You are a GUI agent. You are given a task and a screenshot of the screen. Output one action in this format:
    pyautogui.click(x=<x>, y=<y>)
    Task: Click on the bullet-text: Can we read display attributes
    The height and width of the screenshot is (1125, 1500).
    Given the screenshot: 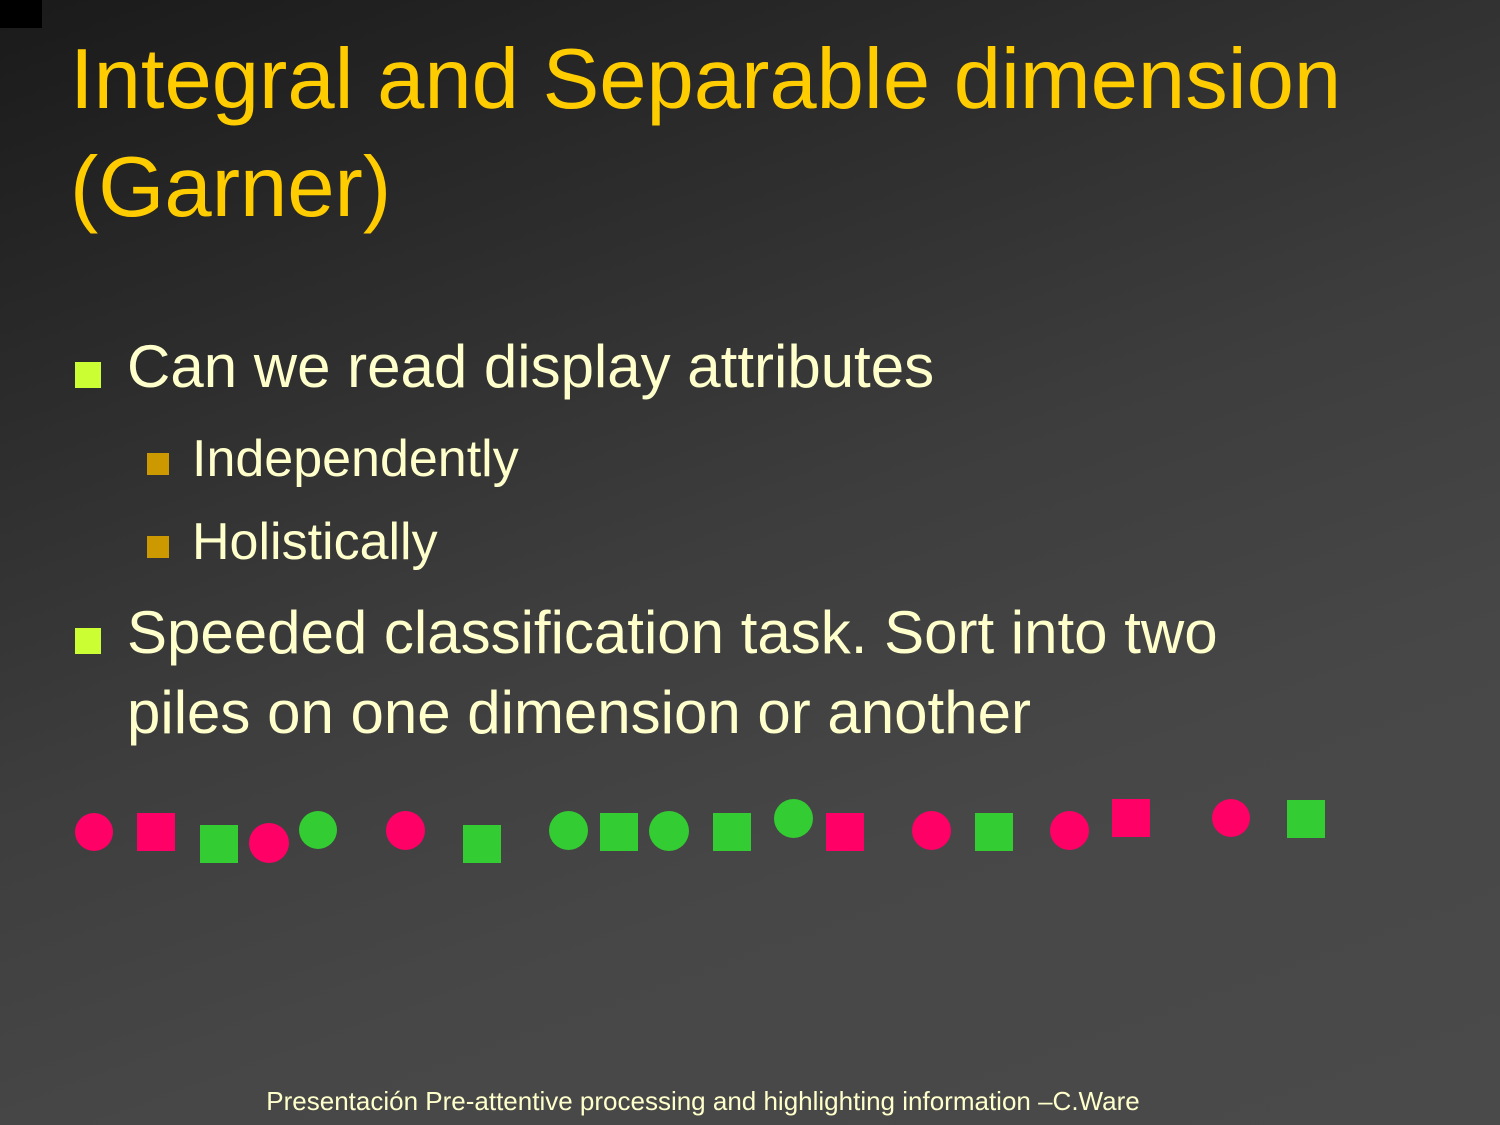 What is the action you would take?
    pyautogui.click(x=531, y=366)
    